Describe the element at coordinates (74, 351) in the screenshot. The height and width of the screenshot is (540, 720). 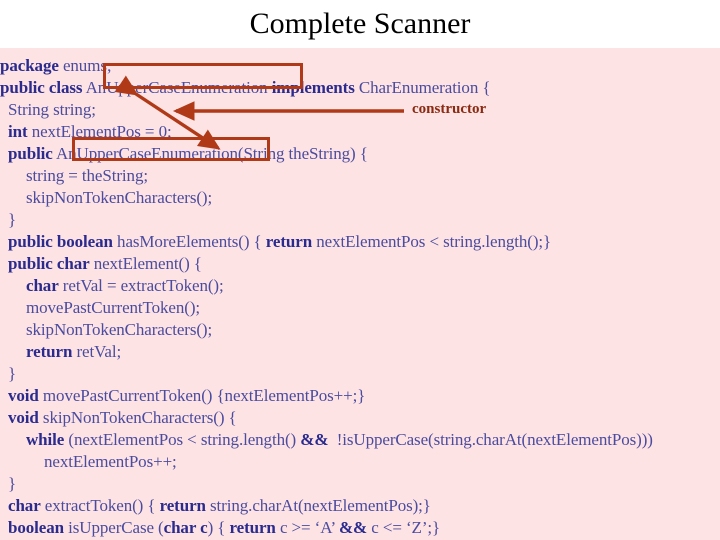
I see `code-line: return retVal;` at that location.